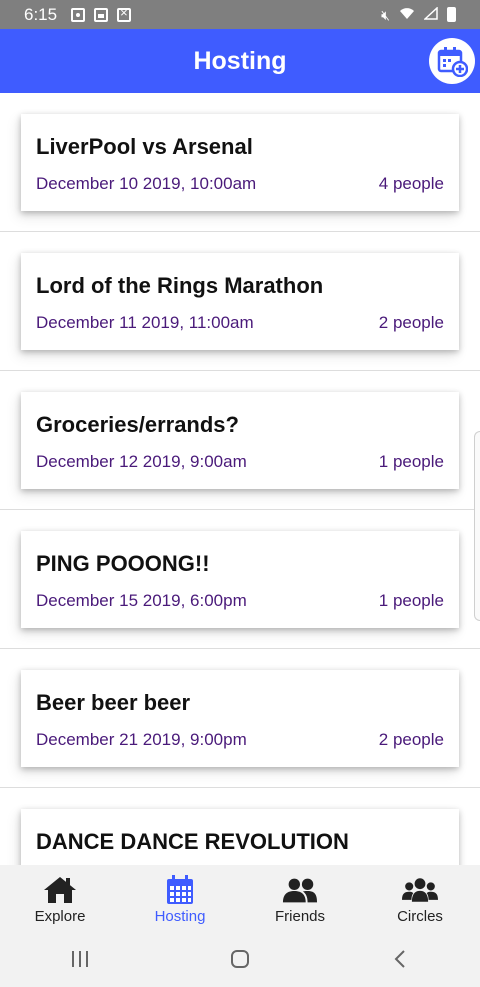 The image size is (480, 987). What do you see at coordinates (41, 14) in the screenshot?
I see `status-time: 6:15` at bounding box center [41, 14].